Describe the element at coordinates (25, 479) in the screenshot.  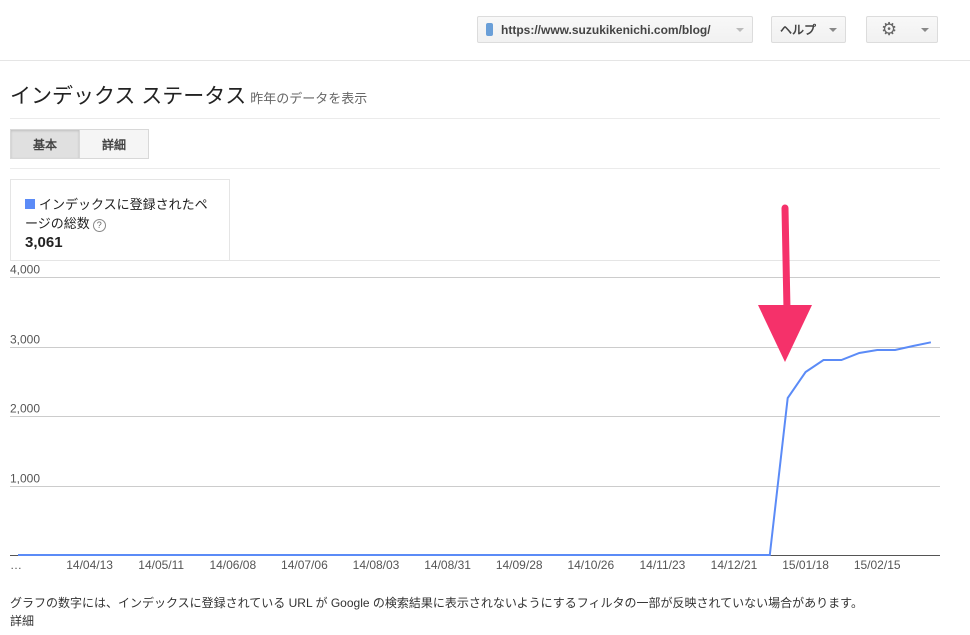
I see `y-tick-label: 1,000` at that location.